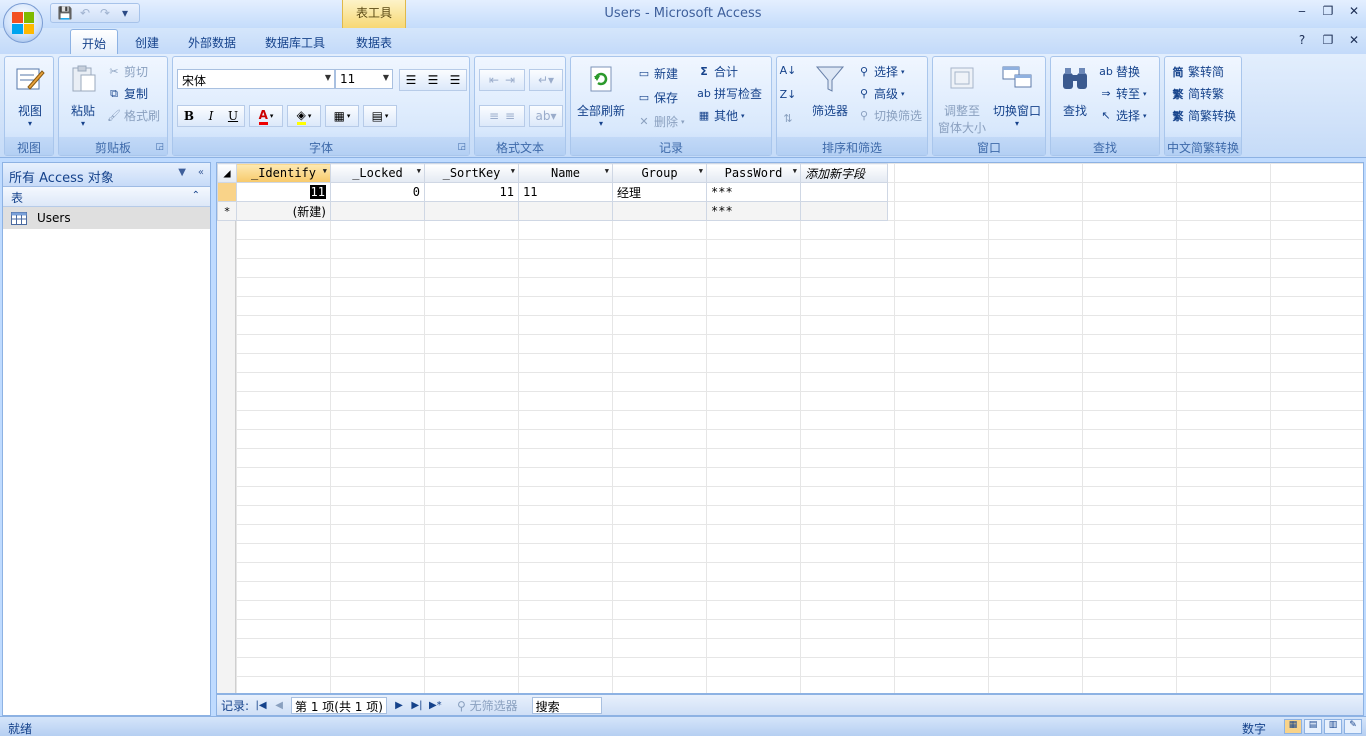  Describe the element at coordinates (546, 116) in the screenshot. I see `highlight-button: ab▾` at that location.